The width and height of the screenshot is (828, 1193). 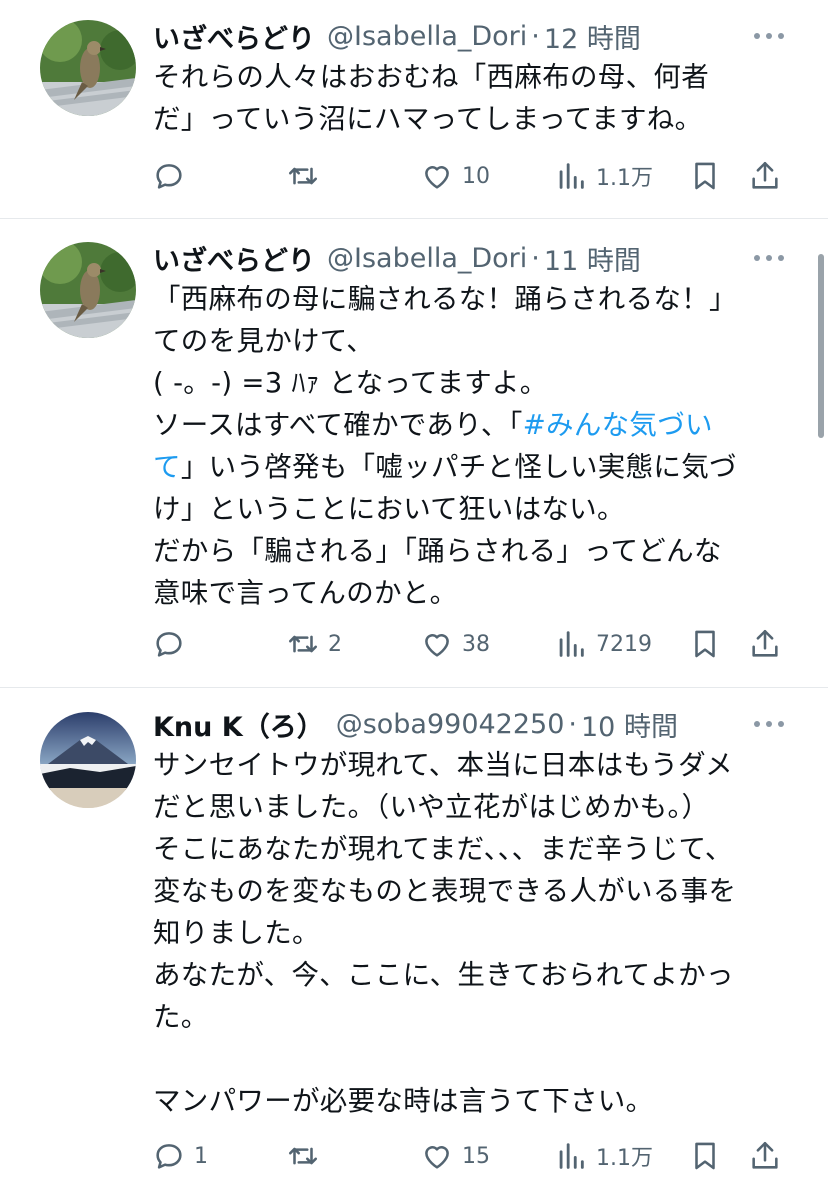 What do you see at coordinates (445, 299) in the screenshot?
I see `tweet-text-line: 「西麻布の母に騙されるな！踊らされるな！」` at bounding box center [445, 299].